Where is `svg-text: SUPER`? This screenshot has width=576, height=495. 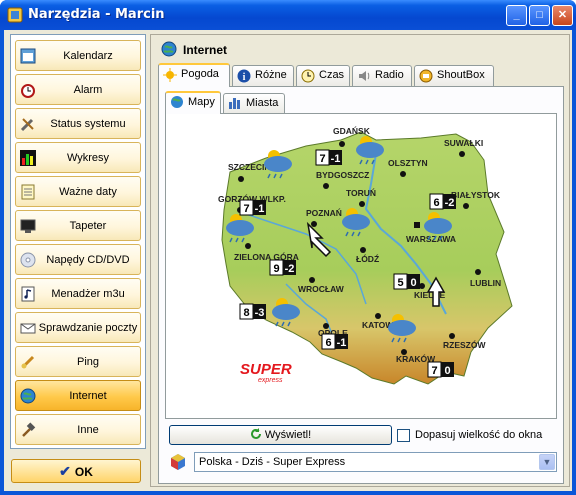 svg-text: SUPER is located at coordinates (266, 369).